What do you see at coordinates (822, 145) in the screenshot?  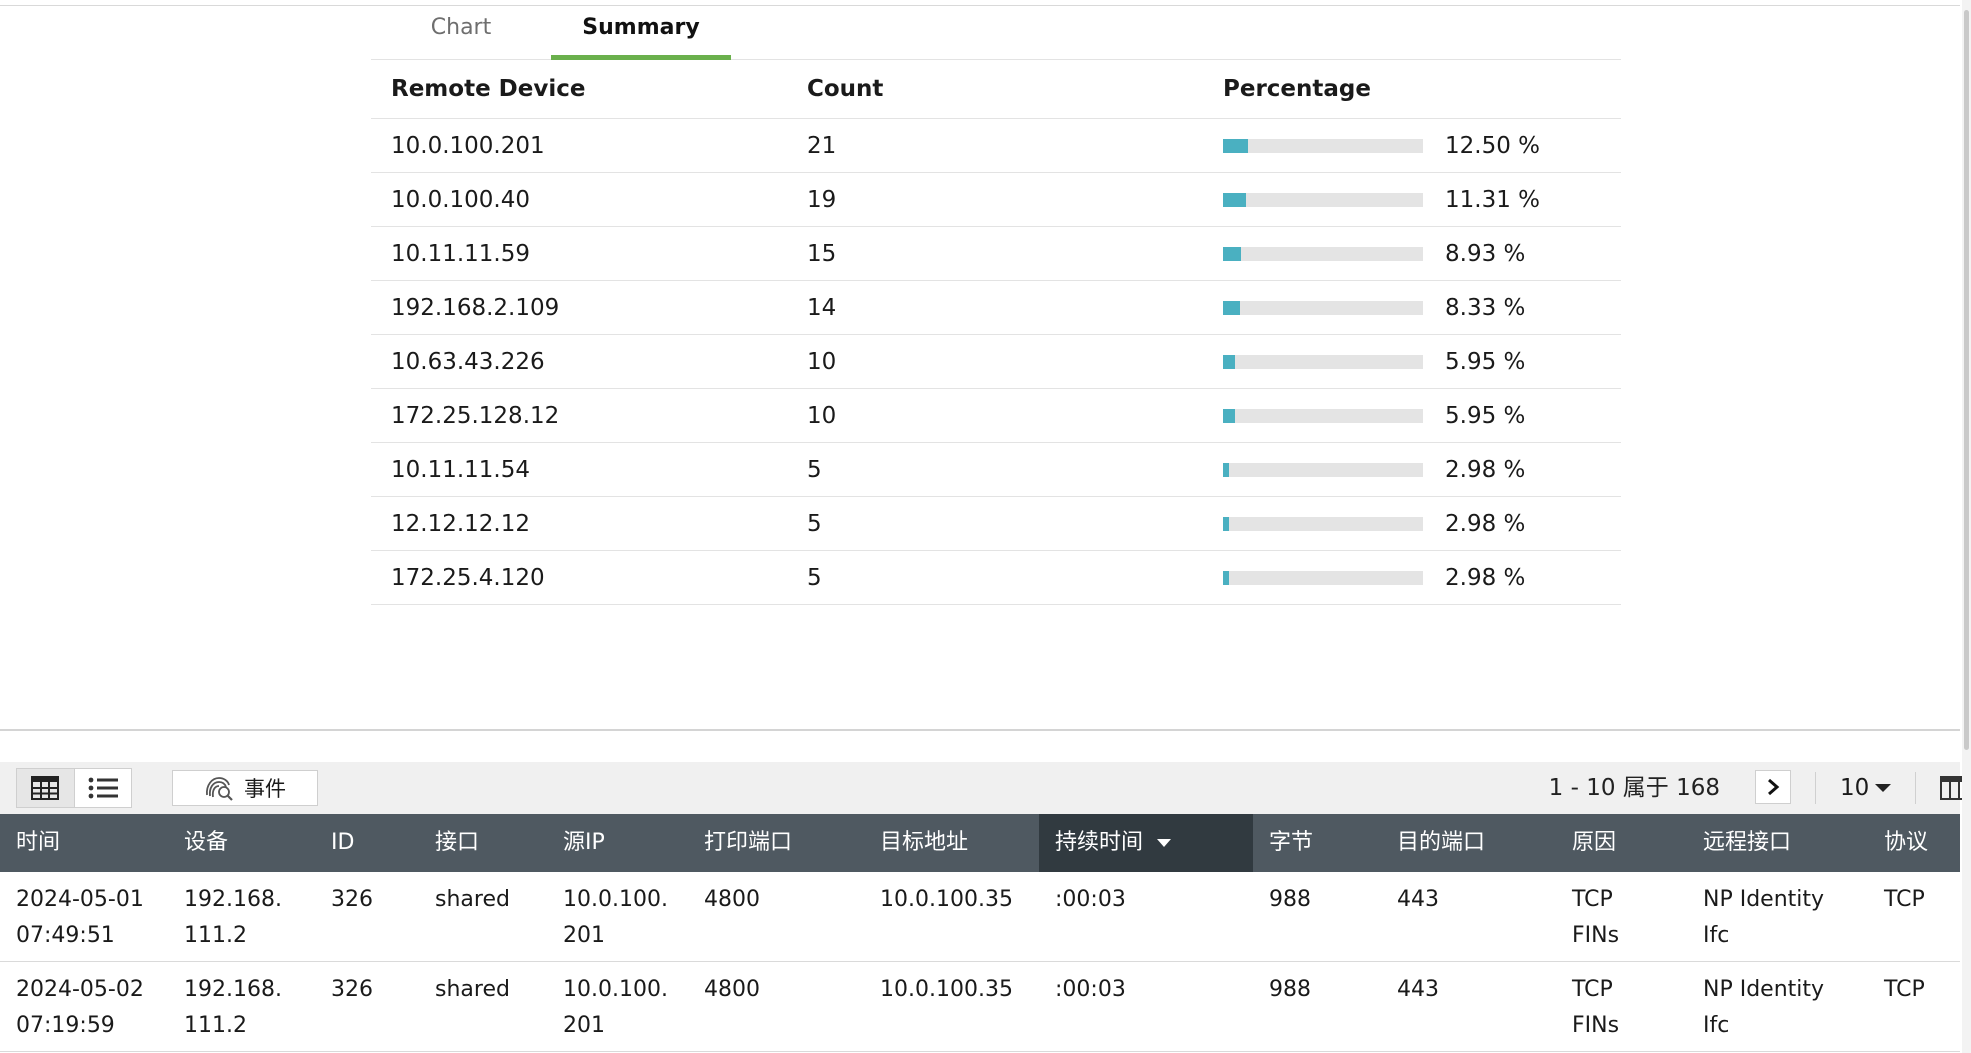 I see `count-cell: 21` at bounding box center [822, 145].